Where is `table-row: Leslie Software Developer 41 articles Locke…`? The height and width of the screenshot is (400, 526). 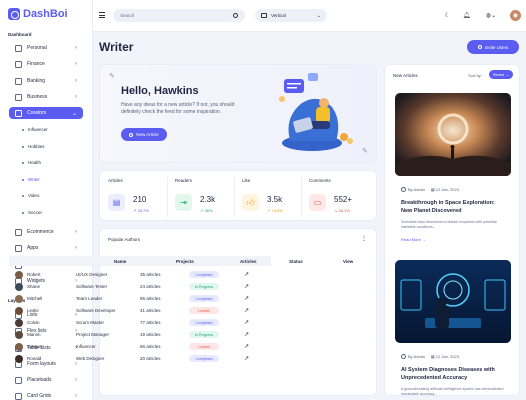
table-row: Leslie Software Developer 41 articles Locke… is located at coordinates (140, 311).